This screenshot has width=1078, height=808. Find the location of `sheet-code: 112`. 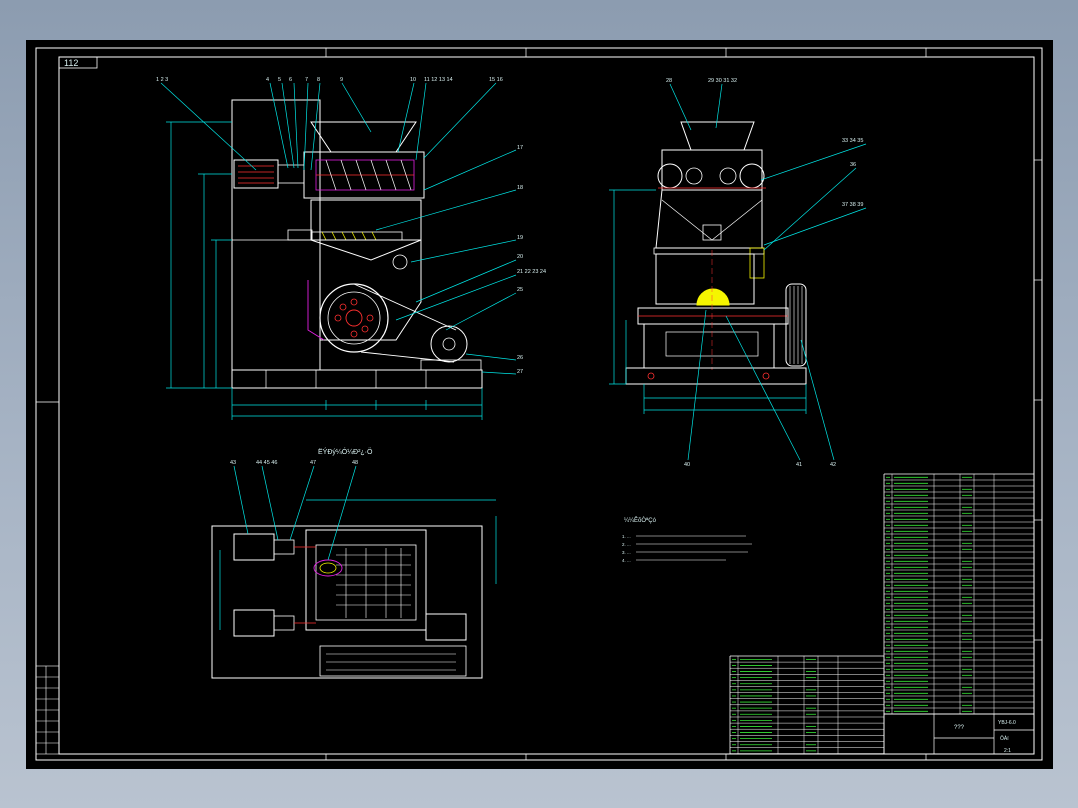

sheet-code: 112 is located at coordinates (71, 63).